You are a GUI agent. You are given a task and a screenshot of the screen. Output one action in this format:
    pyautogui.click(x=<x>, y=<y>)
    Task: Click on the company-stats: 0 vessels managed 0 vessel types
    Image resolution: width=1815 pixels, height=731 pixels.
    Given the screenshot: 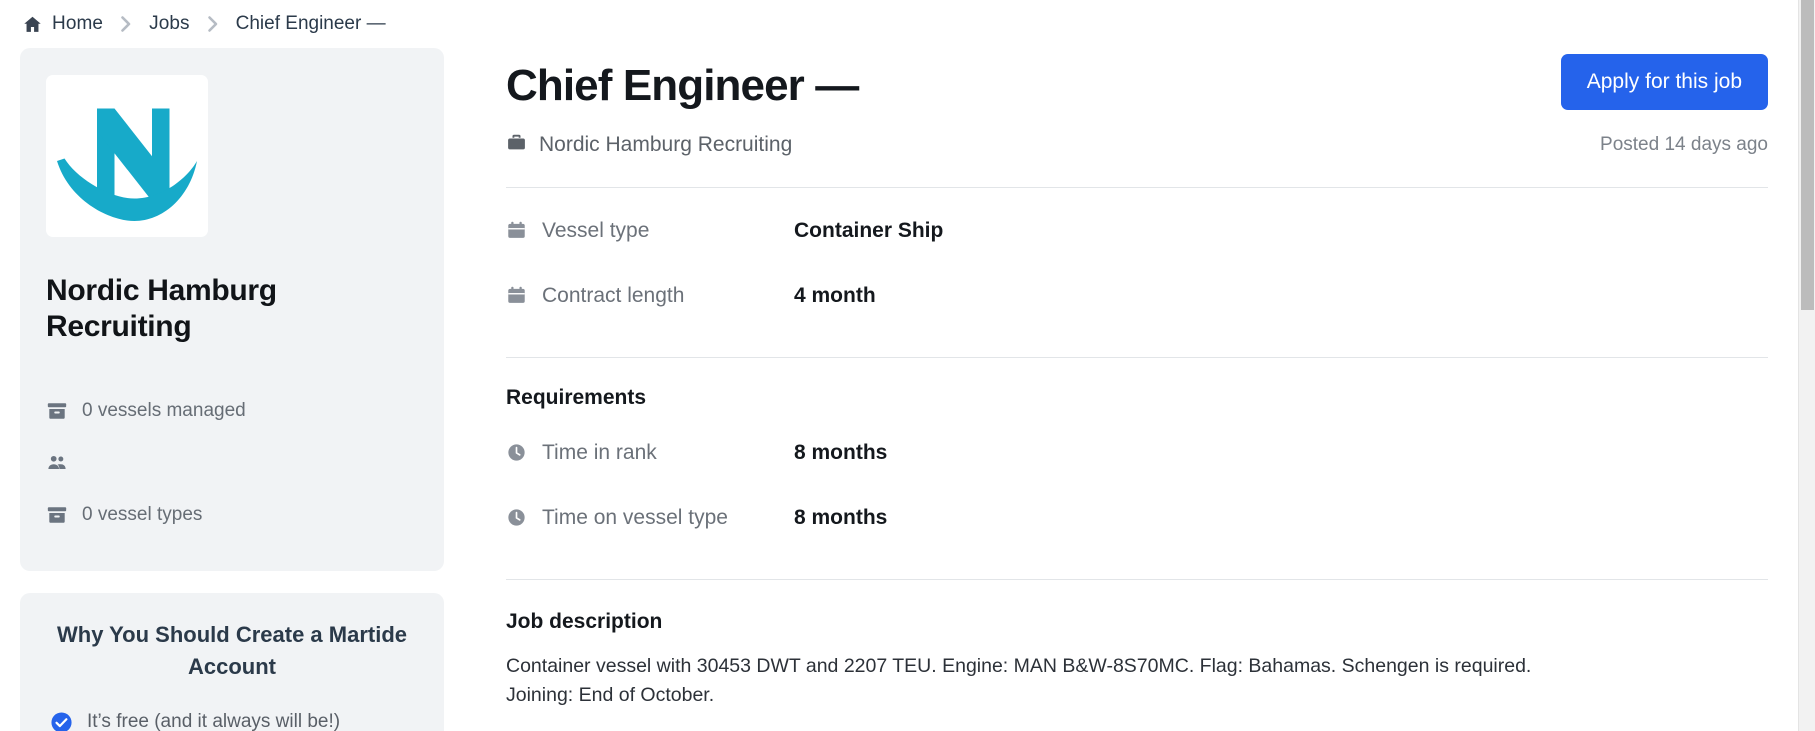 What is the action you would take?
    pyautogui.click(x=232, y=463)
    